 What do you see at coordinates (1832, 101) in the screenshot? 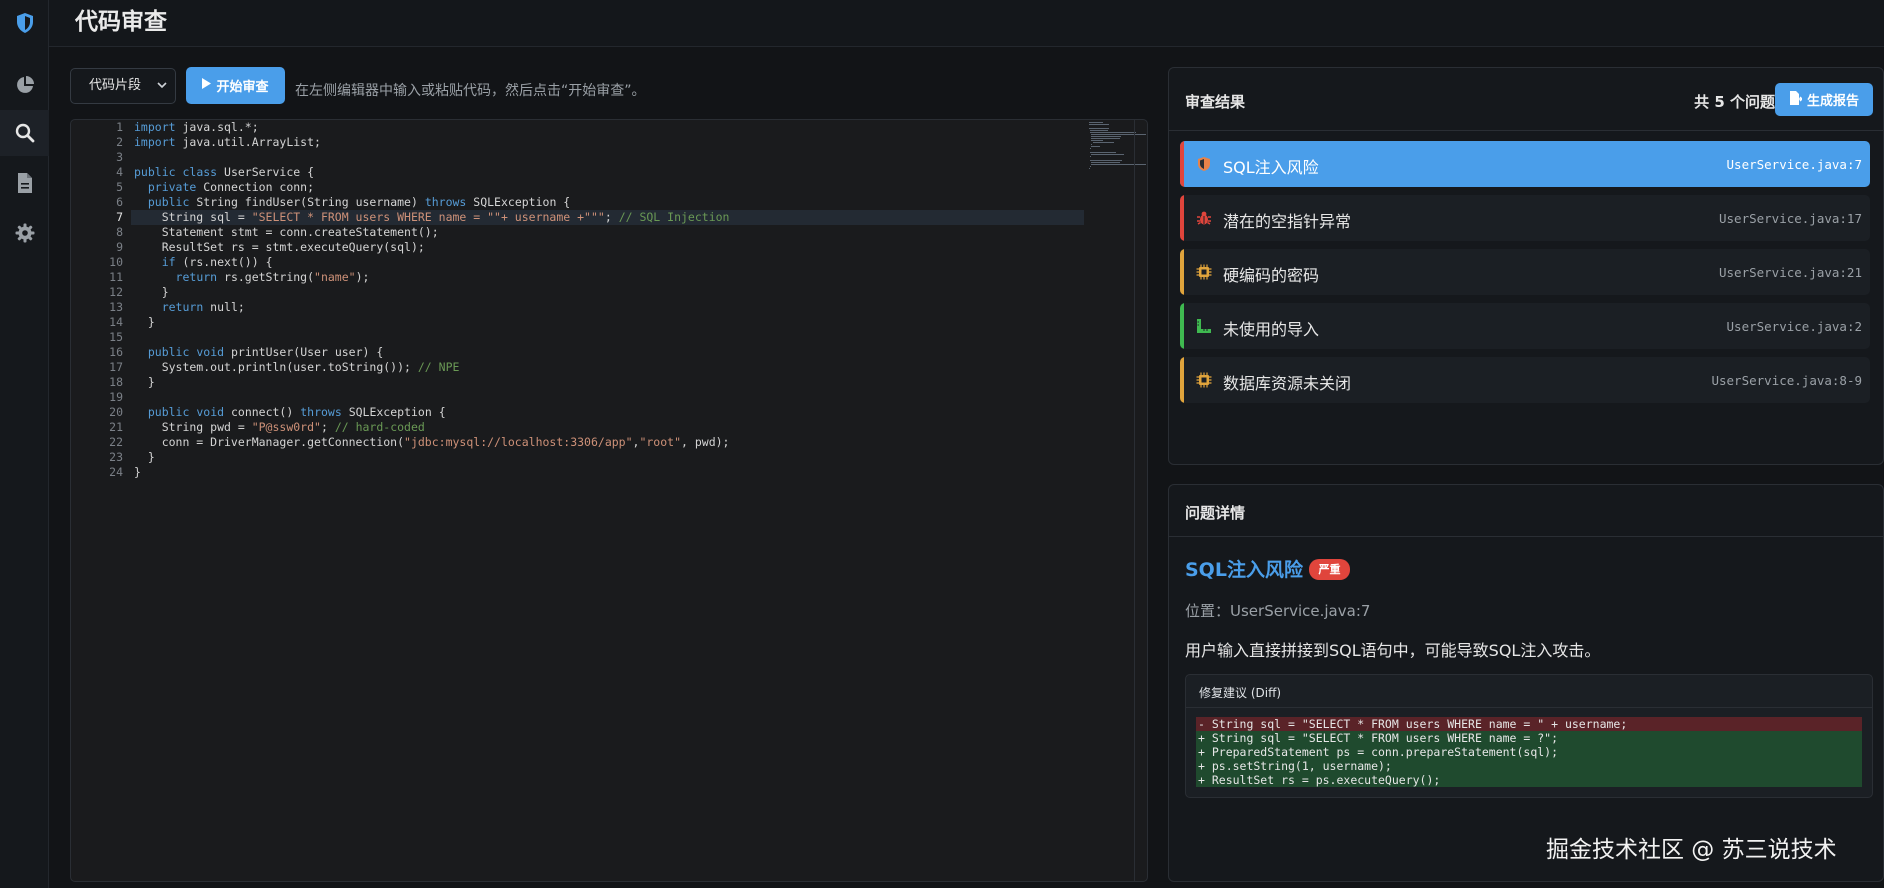
I see `generate-report-label: 生成报告` at bounding box center [1832, 101].